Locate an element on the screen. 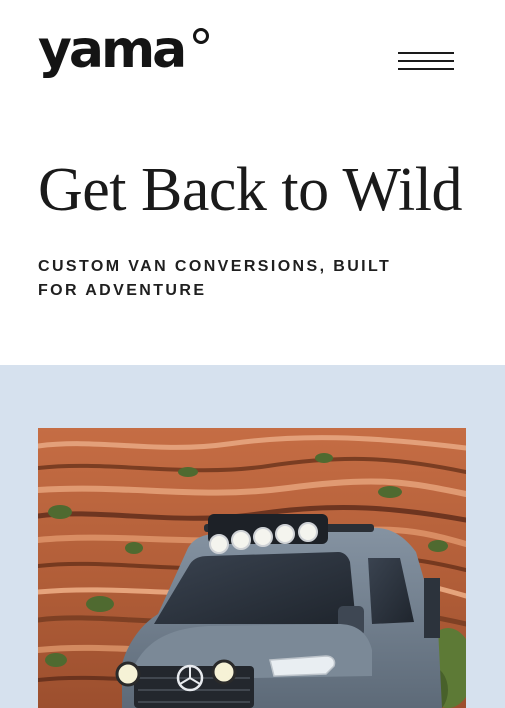  menu-button is located at coordinates (426, 62).